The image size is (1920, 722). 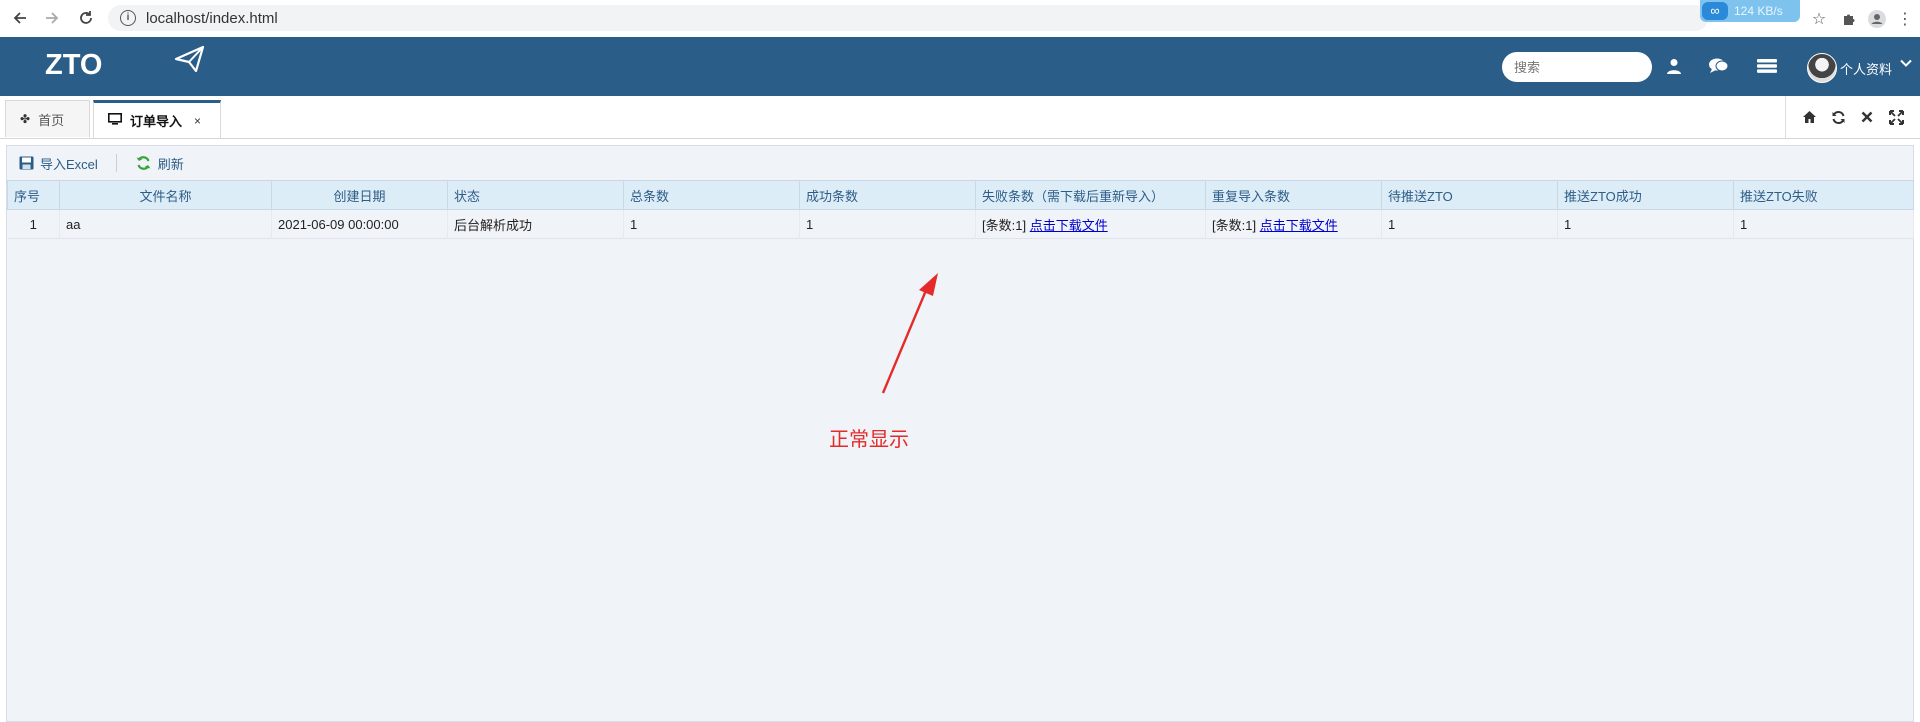 I want to click on download-speed: 124 KB/s, so click(x=1758, y=11).